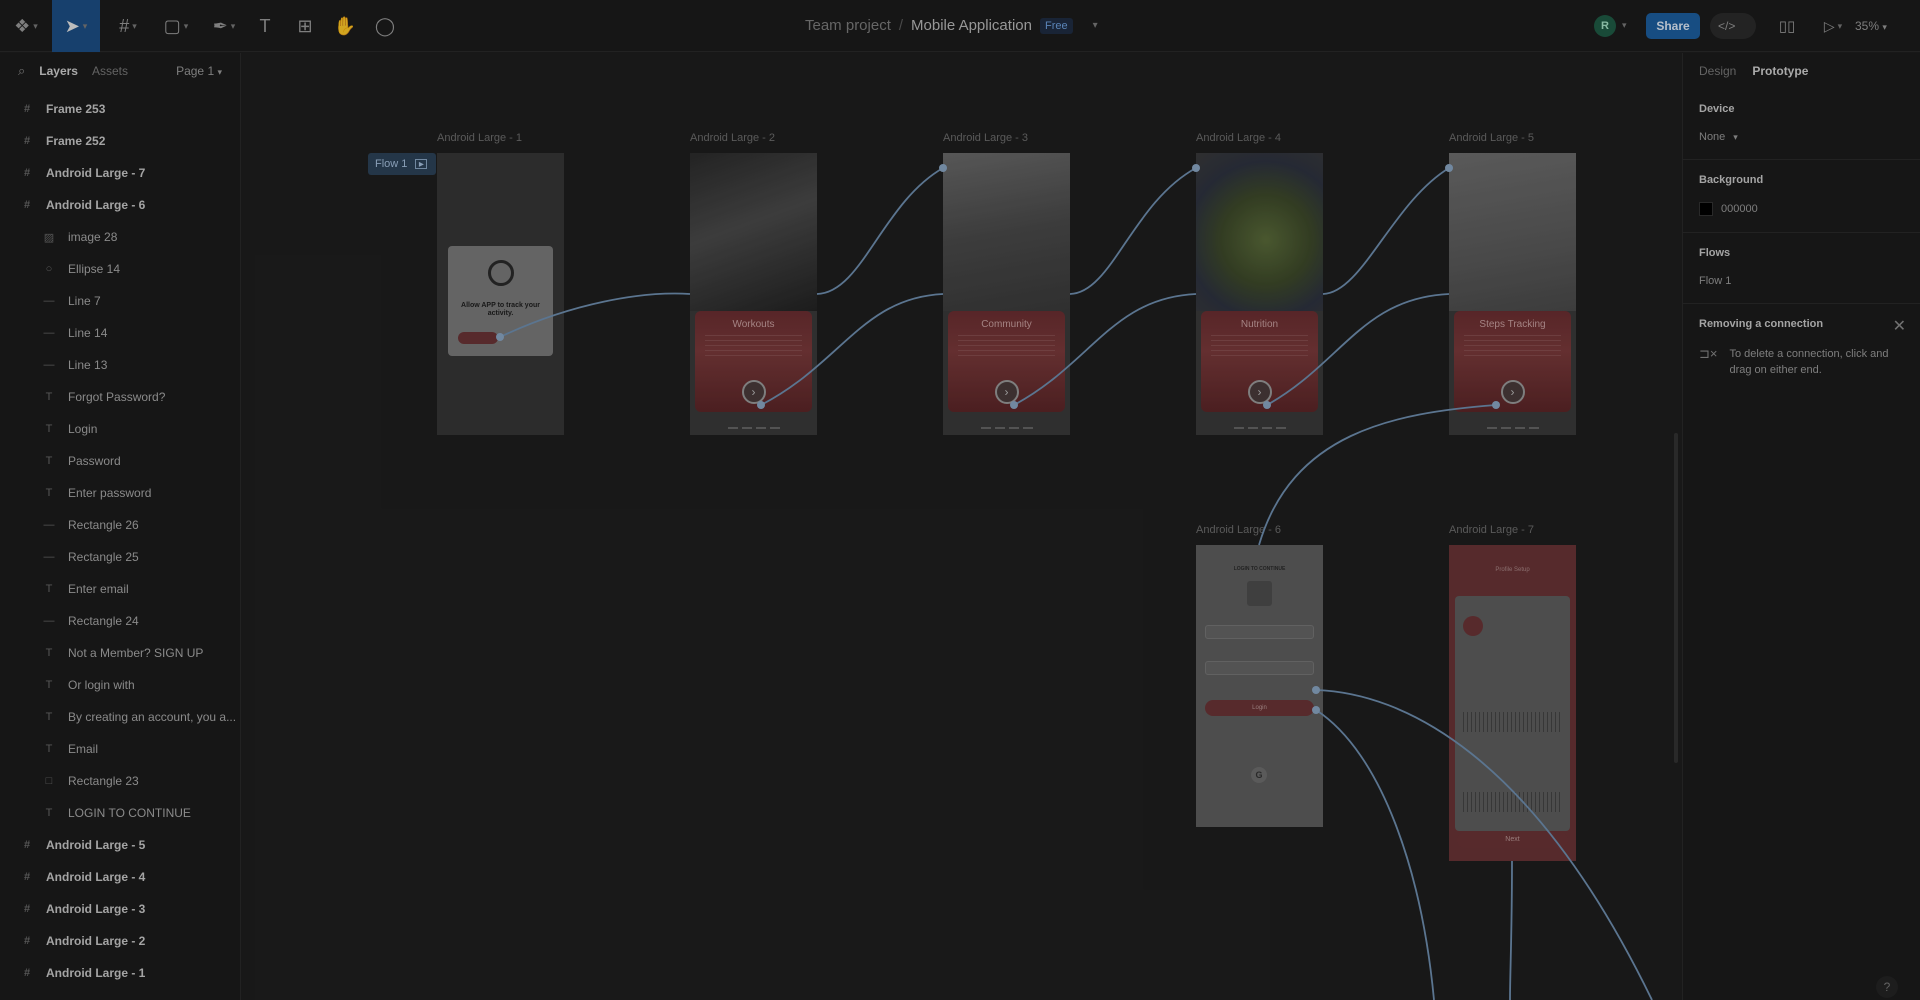 Image resolution: width=1920 pixels, height=1000 pixels. I want to click on layer-item: # Android Large - 2, so click(120, 941).